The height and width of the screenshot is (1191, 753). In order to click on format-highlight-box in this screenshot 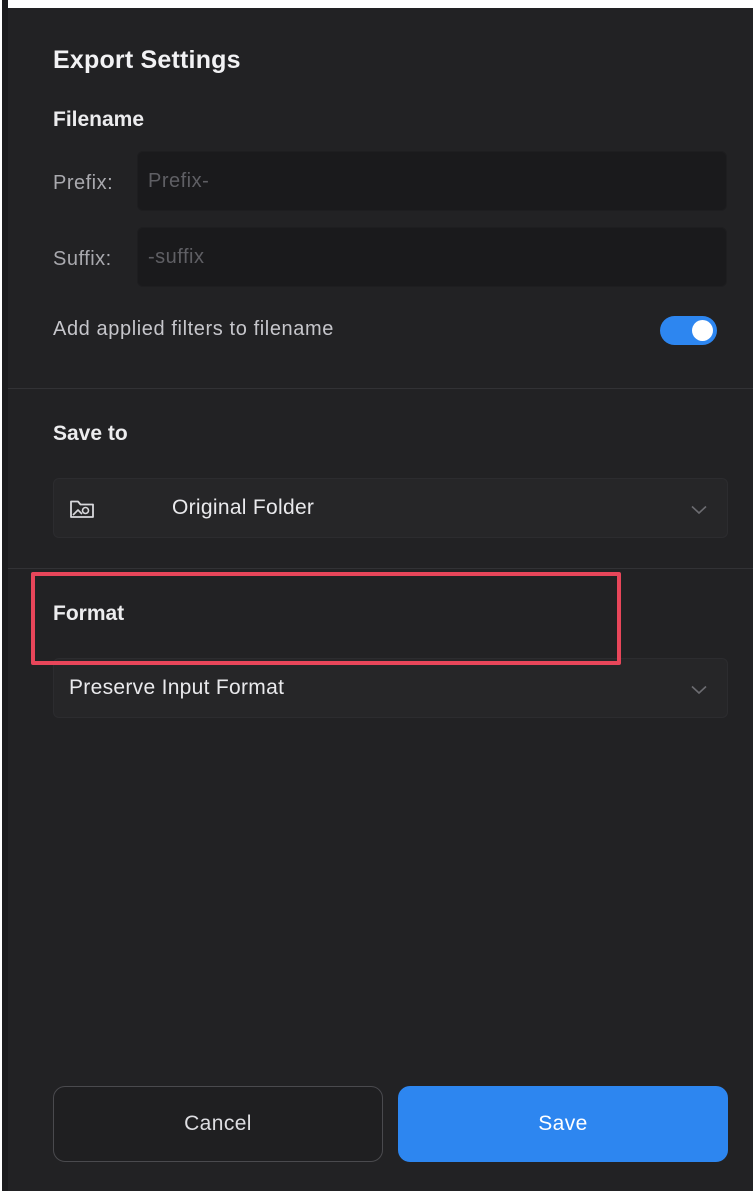, I will do `click(326, 618)`.